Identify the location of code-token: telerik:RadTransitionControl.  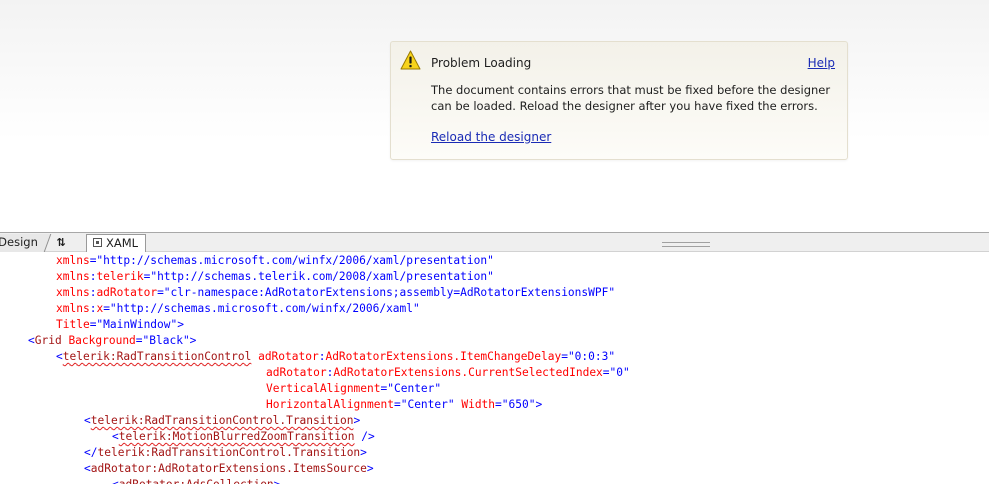
(157, 356).